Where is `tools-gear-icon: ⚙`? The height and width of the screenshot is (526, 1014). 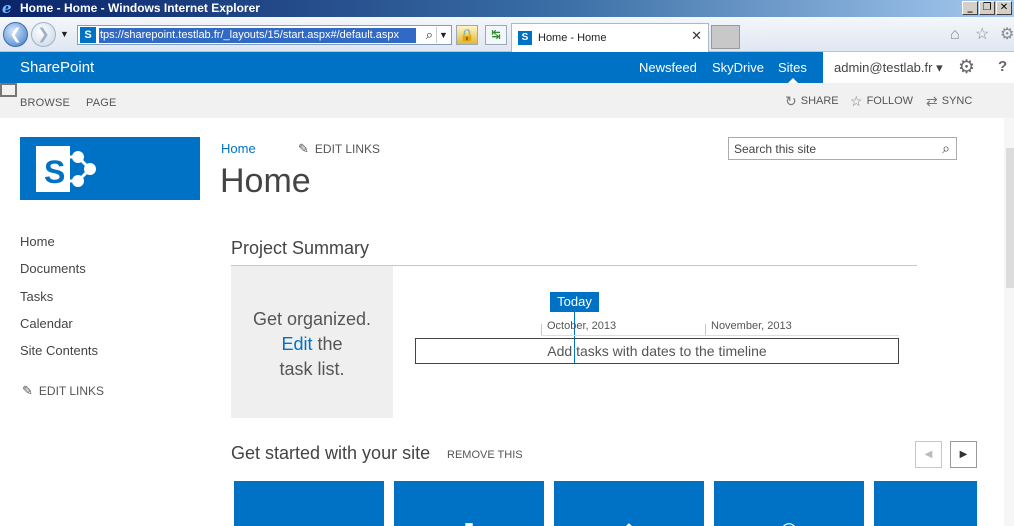 tools-gear-icon: ⚙ is located at coordinates (1007, 35).